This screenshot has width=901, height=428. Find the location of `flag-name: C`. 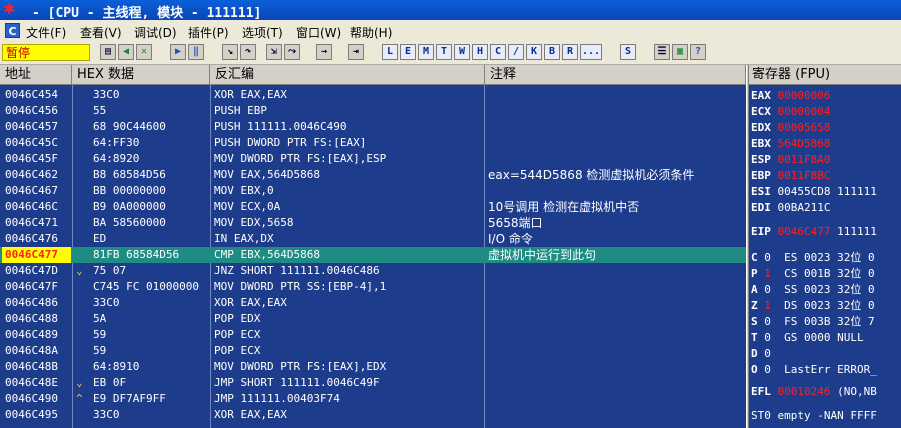

flag-name: C is located at coordinates (754, 257).